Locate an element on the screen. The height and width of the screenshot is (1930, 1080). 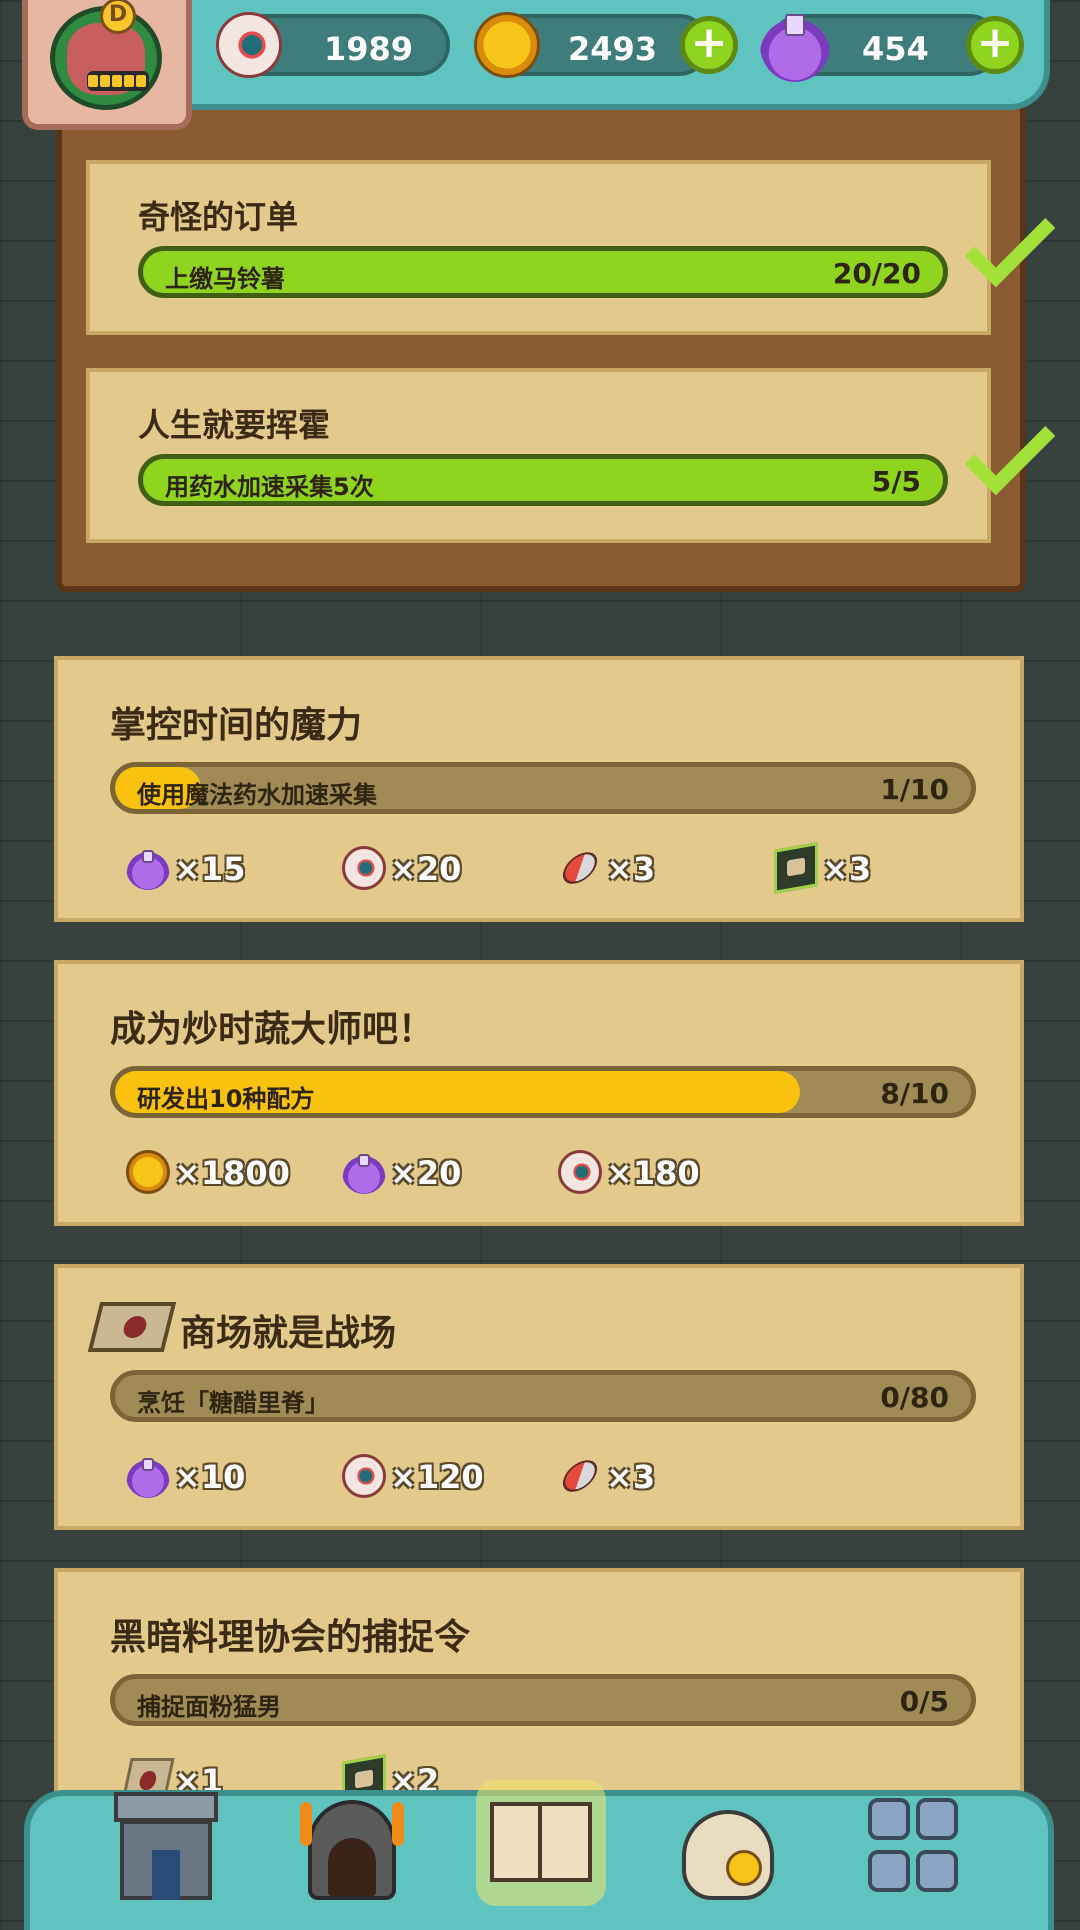
add-coins-button: + is located at coordinates (709, 45).